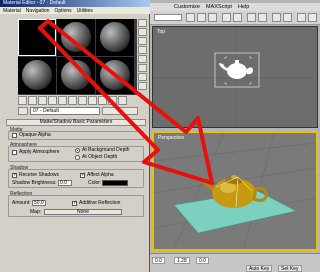  I want to click on material-editor-menubar: Material Navigation Options Utilities, so click(75, 10).